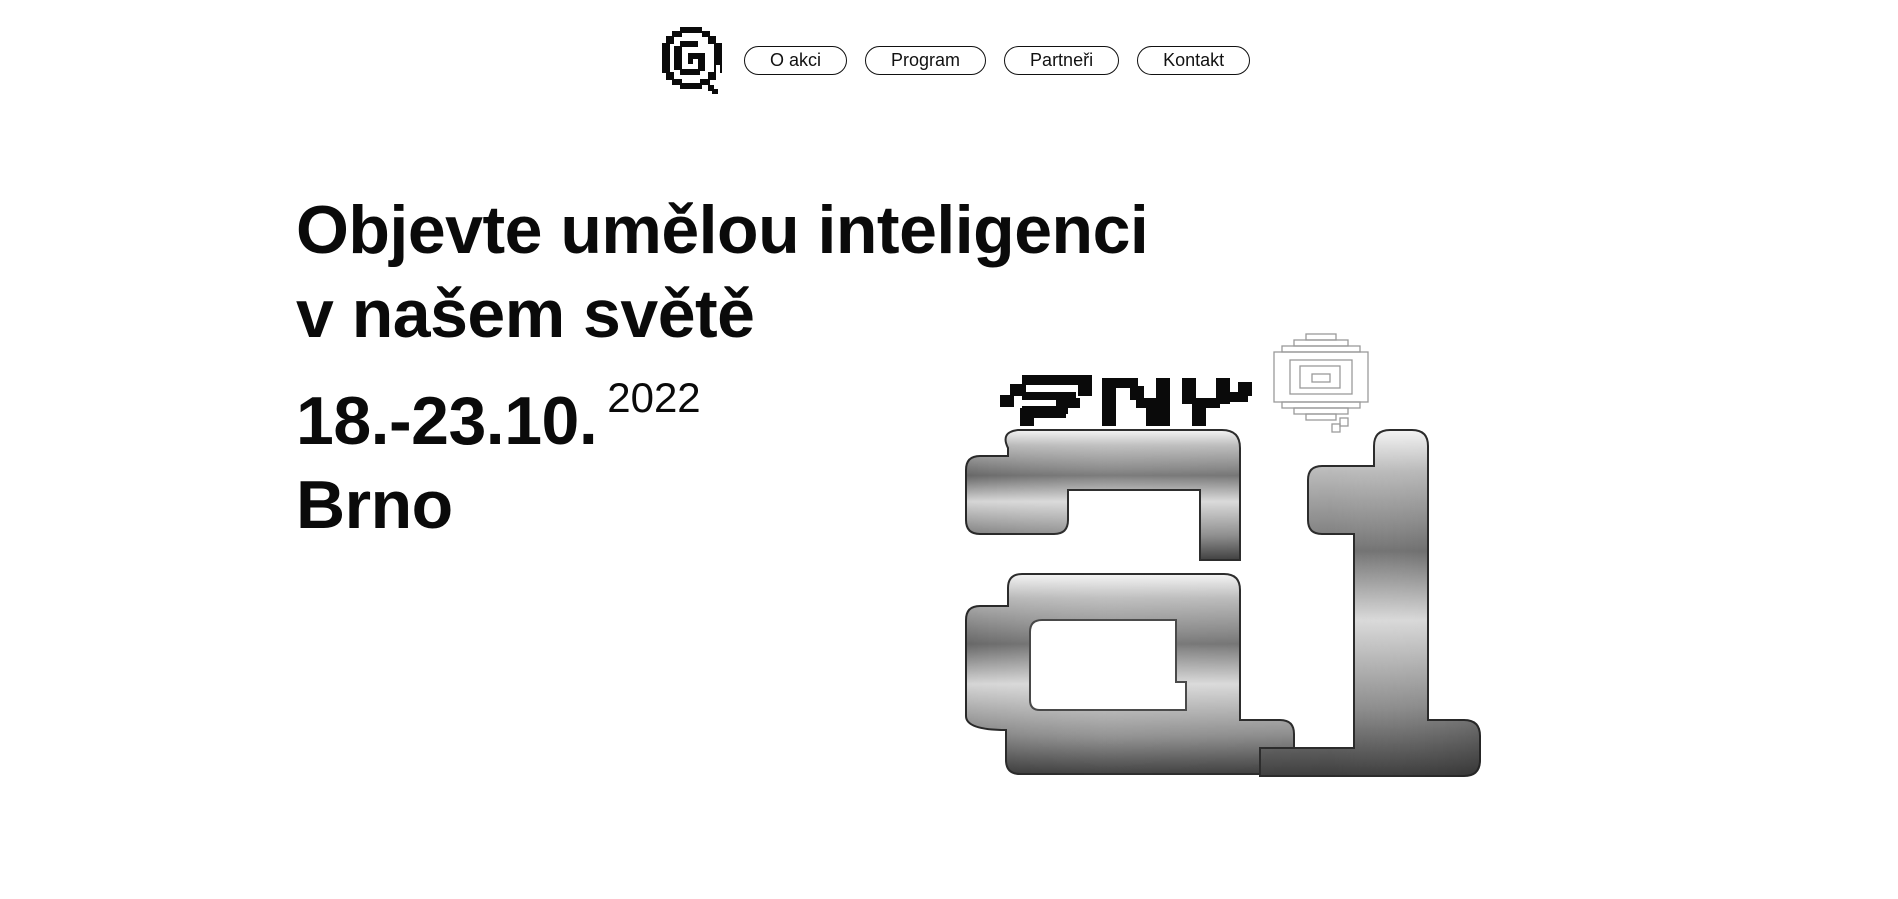 This screenshot has width=1898, height=899. I want to click on event-year: 2022, so click(654, 397).